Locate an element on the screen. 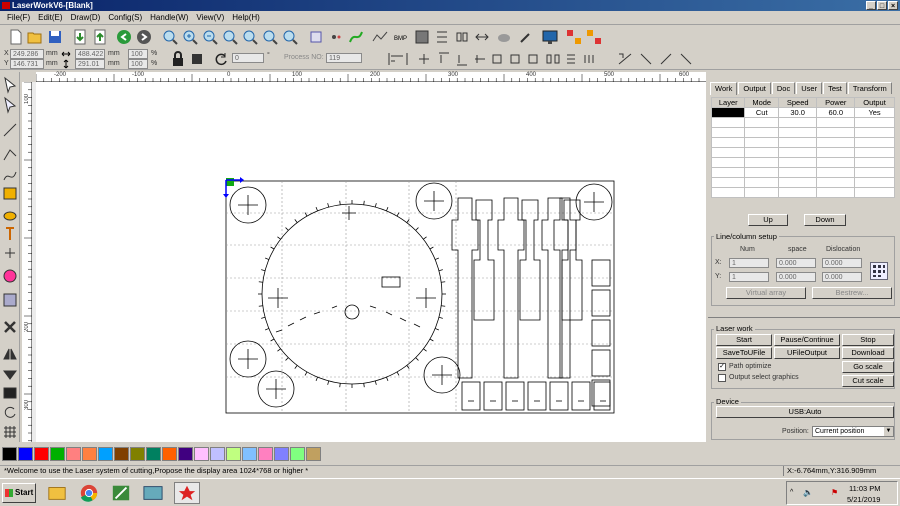 The image size is (900, 506). tab-user: User is located at coordinates (809, 88).